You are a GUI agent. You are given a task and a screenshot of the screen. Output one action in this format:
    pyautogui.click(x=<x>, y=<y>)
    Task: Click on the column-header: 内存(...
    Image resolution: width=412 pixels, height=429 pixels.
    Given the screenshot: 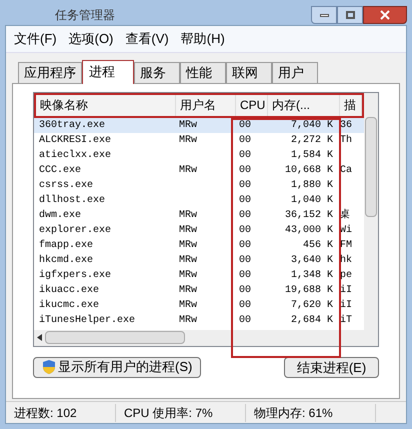 What is the action you would take?
    pyautogui.click(x=304, y=105)
    